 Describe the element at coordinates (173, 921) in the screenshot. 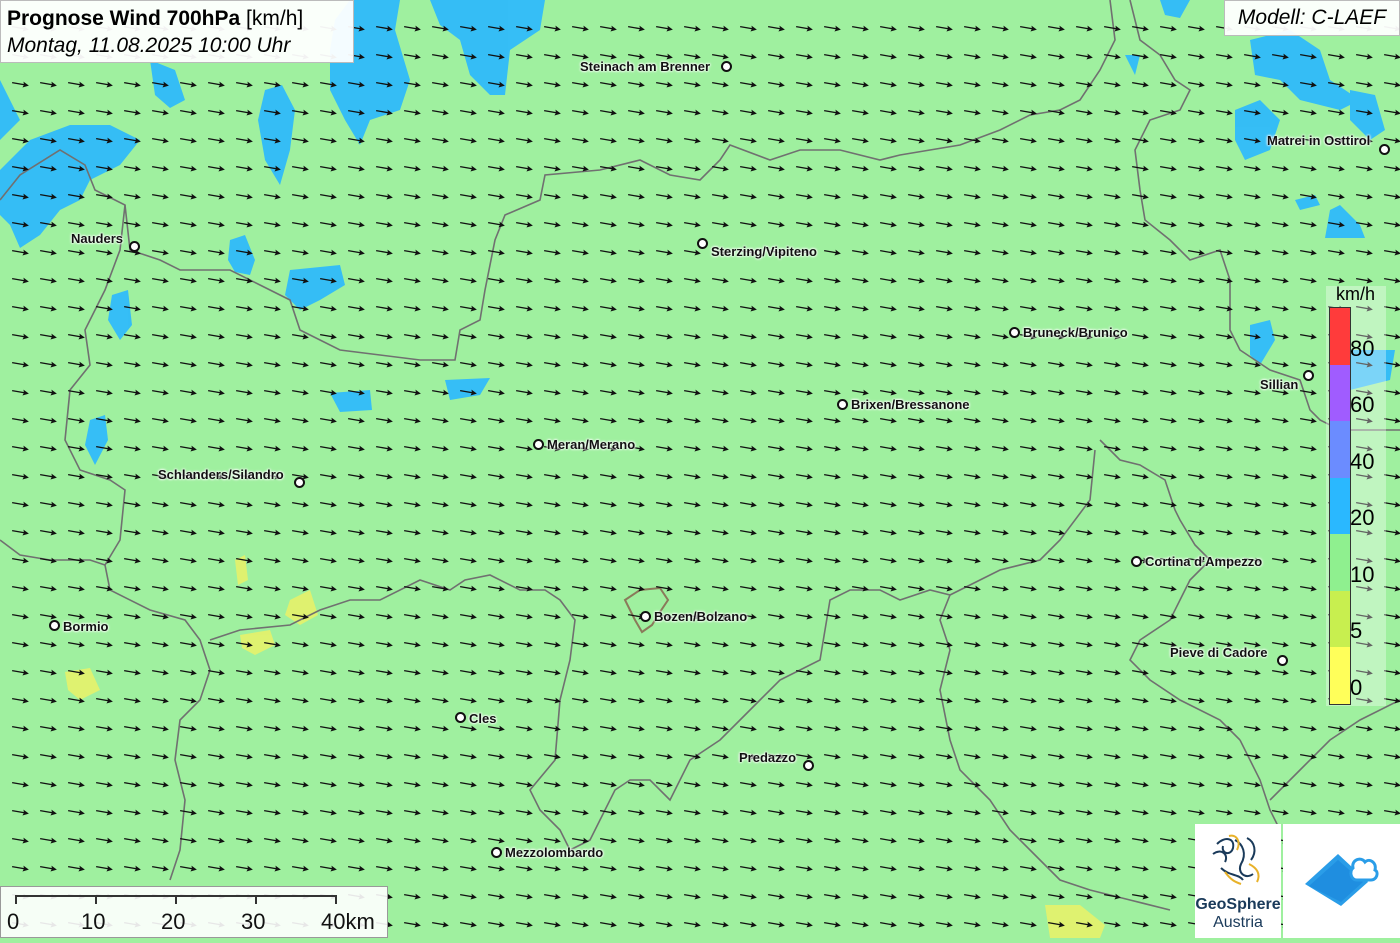

I see `scale-label: 20` at that location.